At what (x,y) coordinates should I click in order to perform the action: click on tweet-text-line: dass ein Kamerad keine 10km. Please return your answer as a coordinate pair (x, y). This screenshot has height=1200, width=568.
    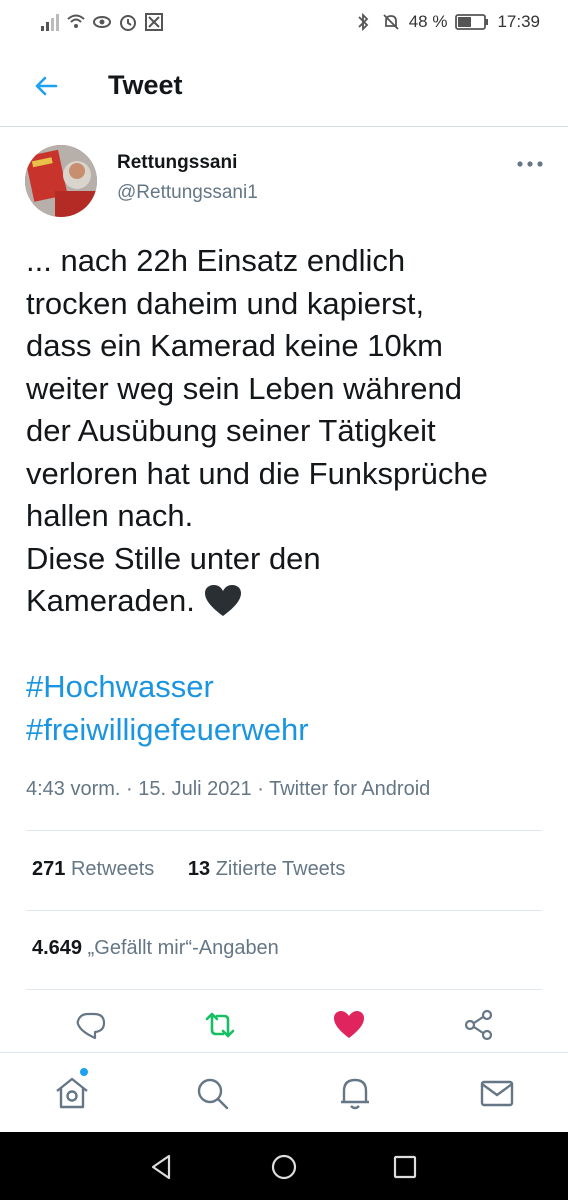
    Looking at the image, I should click on (235, 345).